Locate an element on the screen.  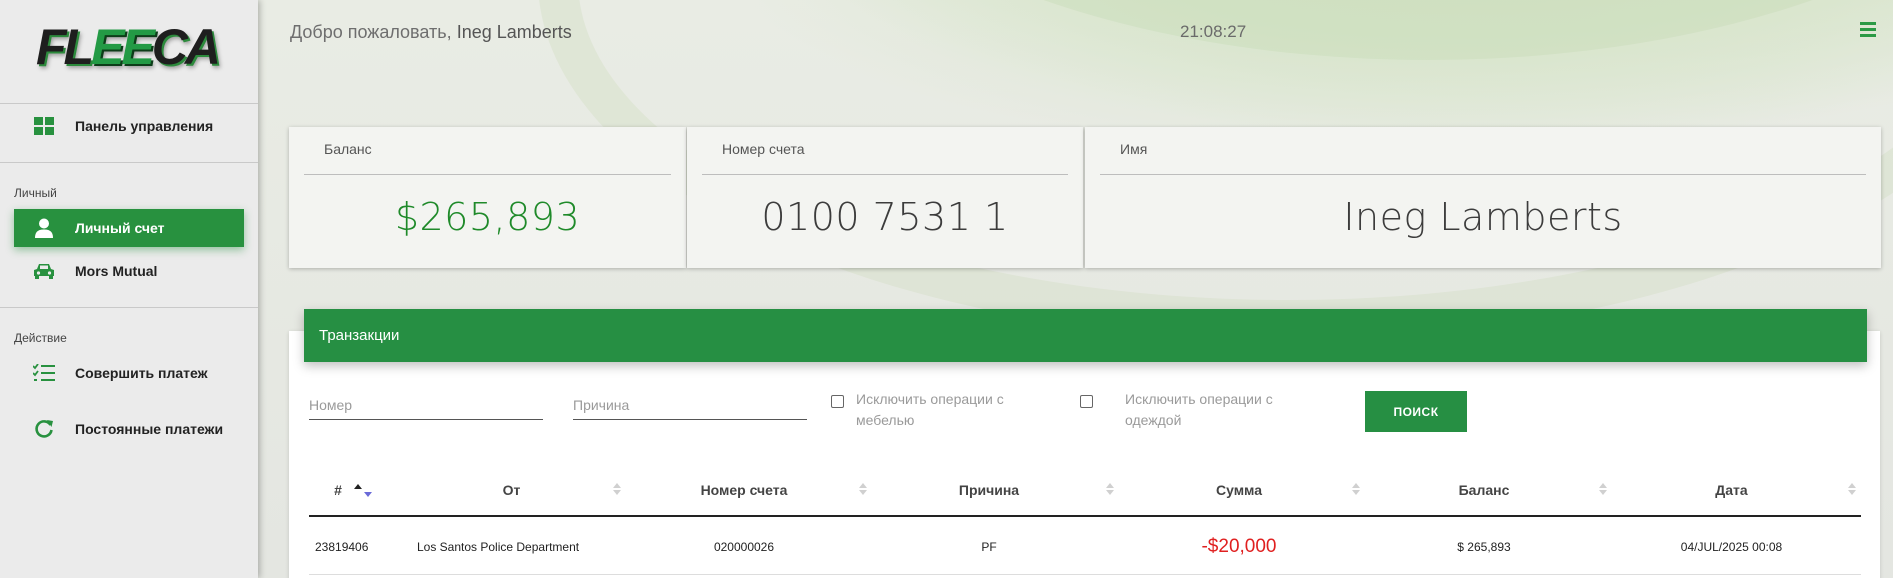
column-header-id: # is located at coordinates (338, 489).